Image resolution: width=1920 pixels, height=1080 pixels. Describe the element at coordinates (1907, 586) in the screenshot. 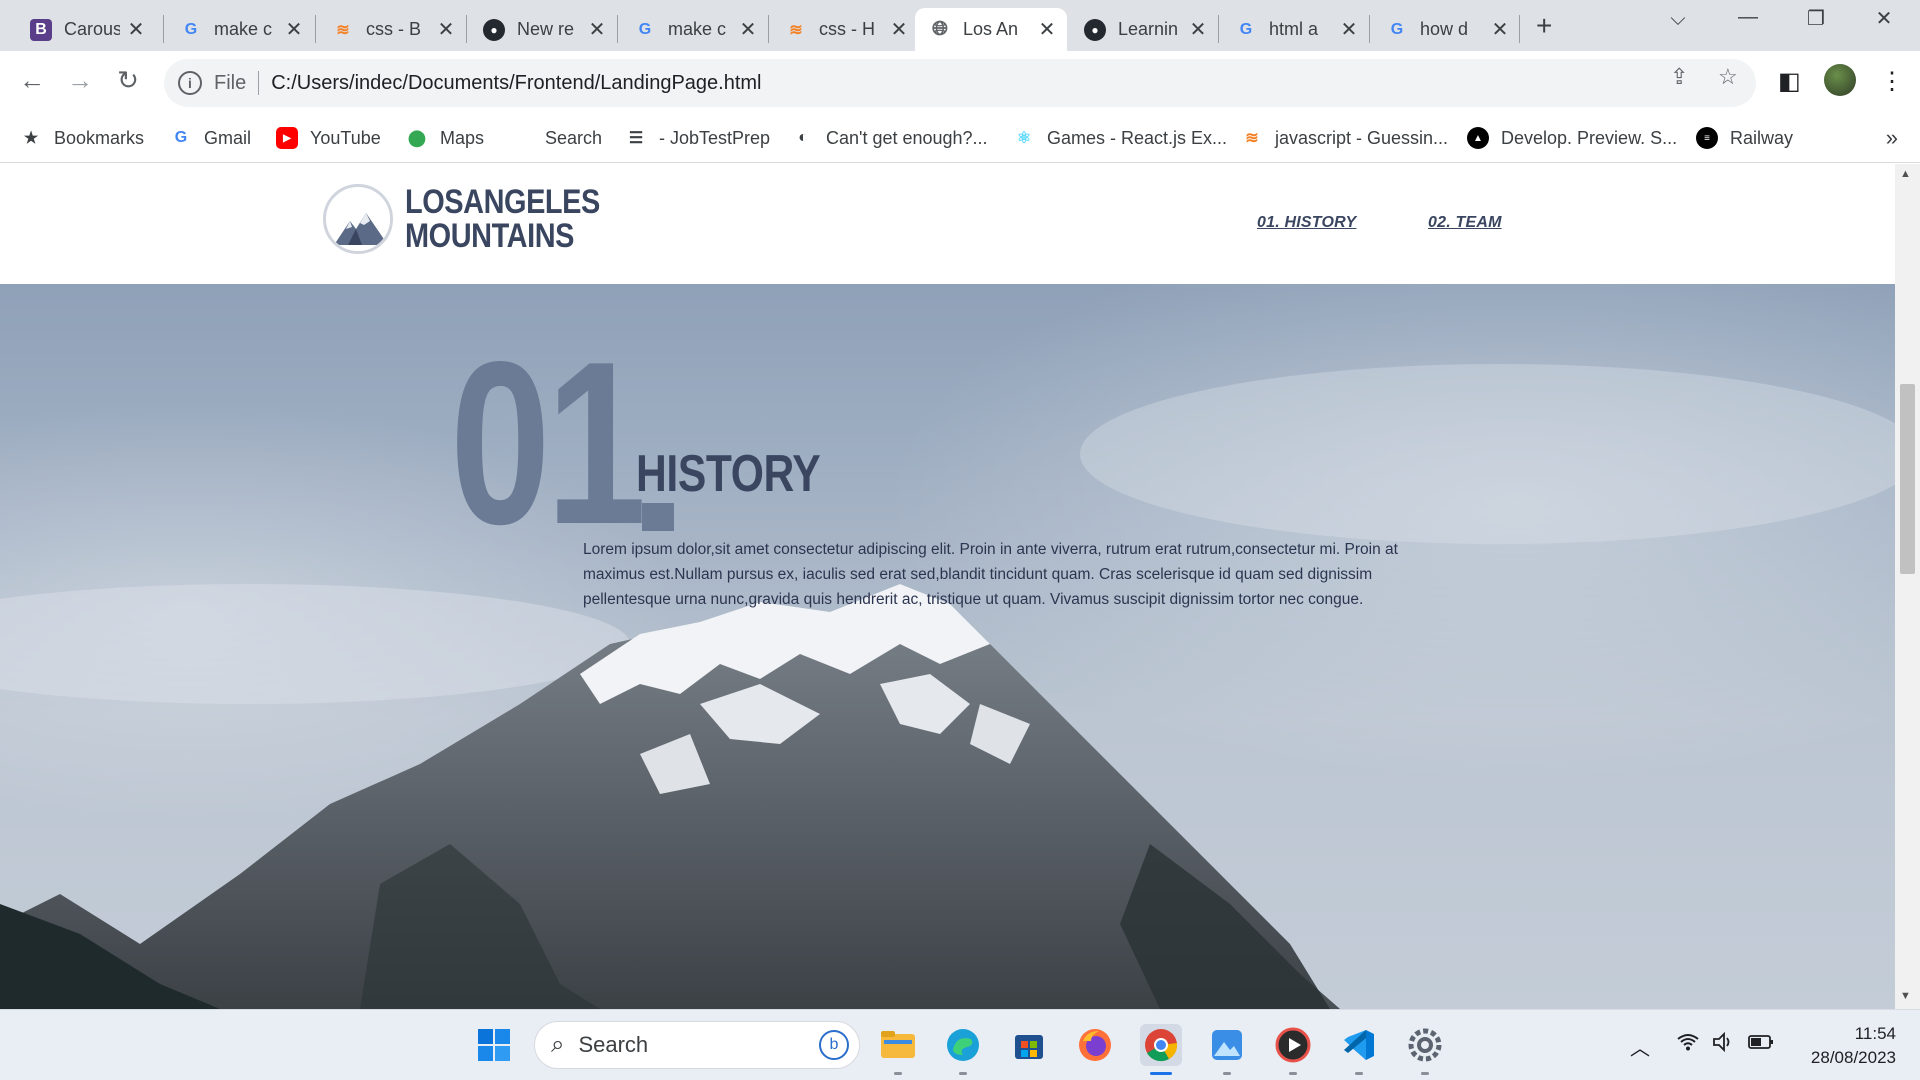

I see `page-scrollbar: ▲ ▼` at that location.